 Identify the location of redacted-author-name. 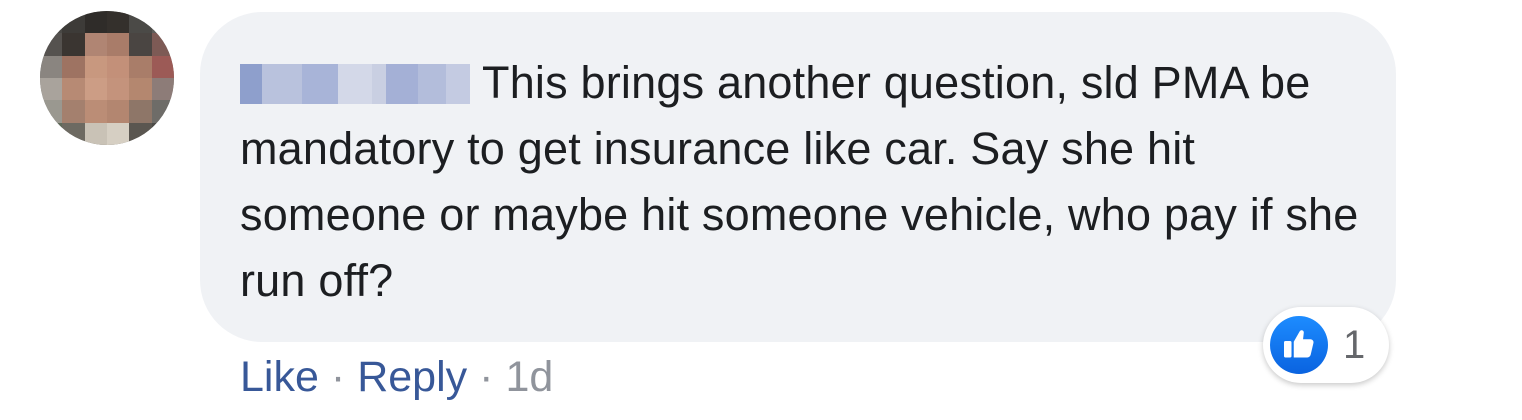
(355, 84).